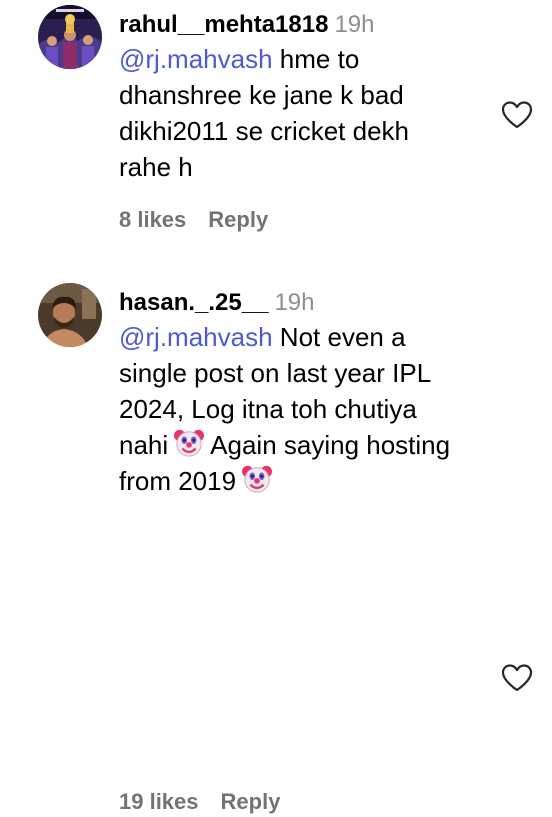 Image resolution: width=552 pixels, height=817 pixels. I want to click on comment-text-line: rahe h, so click(156, 167).